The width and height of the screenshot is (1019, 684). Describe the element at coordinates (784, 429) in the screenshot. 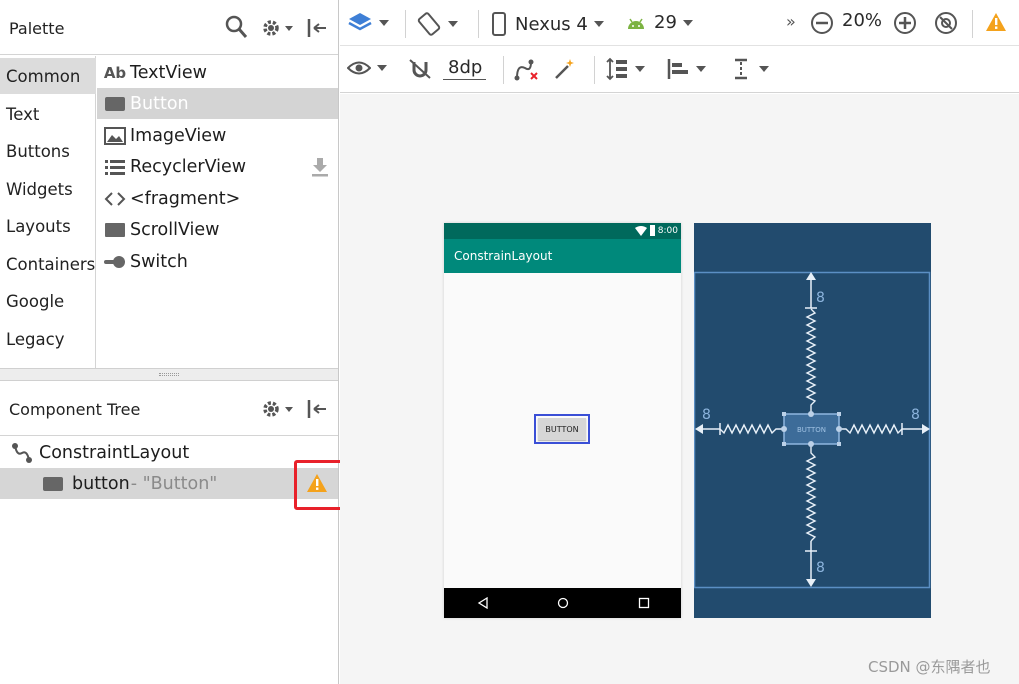

I see `anchor-left` at that location.